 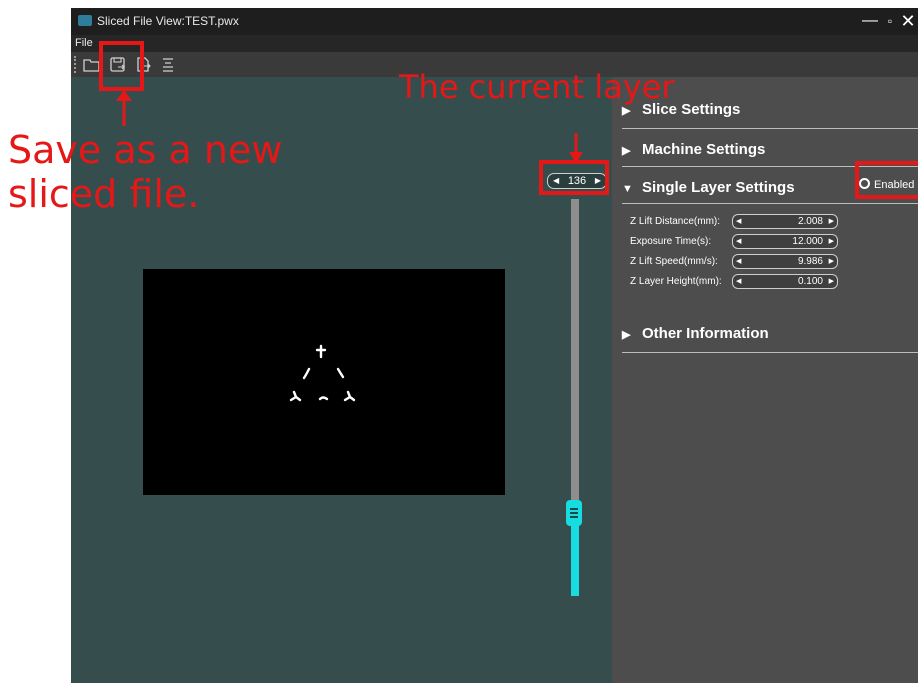 I want to click on window-title: Sliced File View:TEST.pwx, so click(x=168, y=21).